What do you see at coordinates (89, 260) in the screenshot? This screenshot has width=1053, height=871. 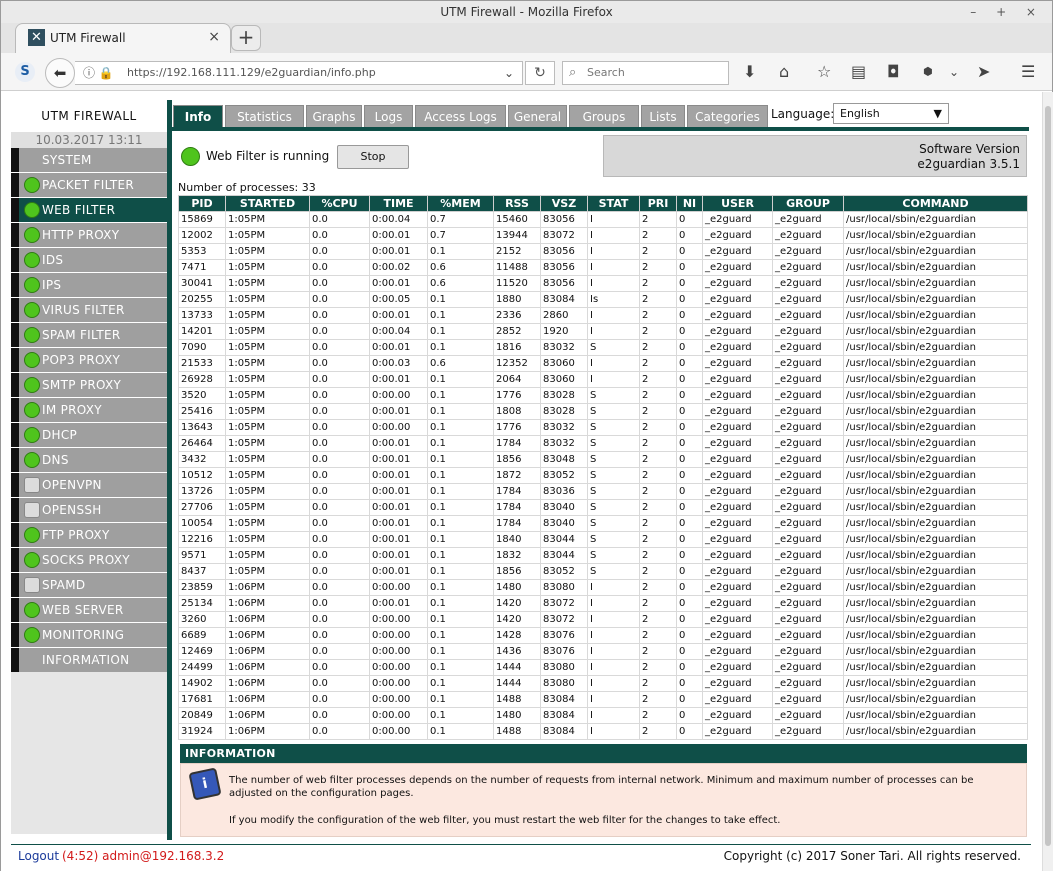 I see `sidebar-item-ids: IDS` at bounding box center [89, 260].